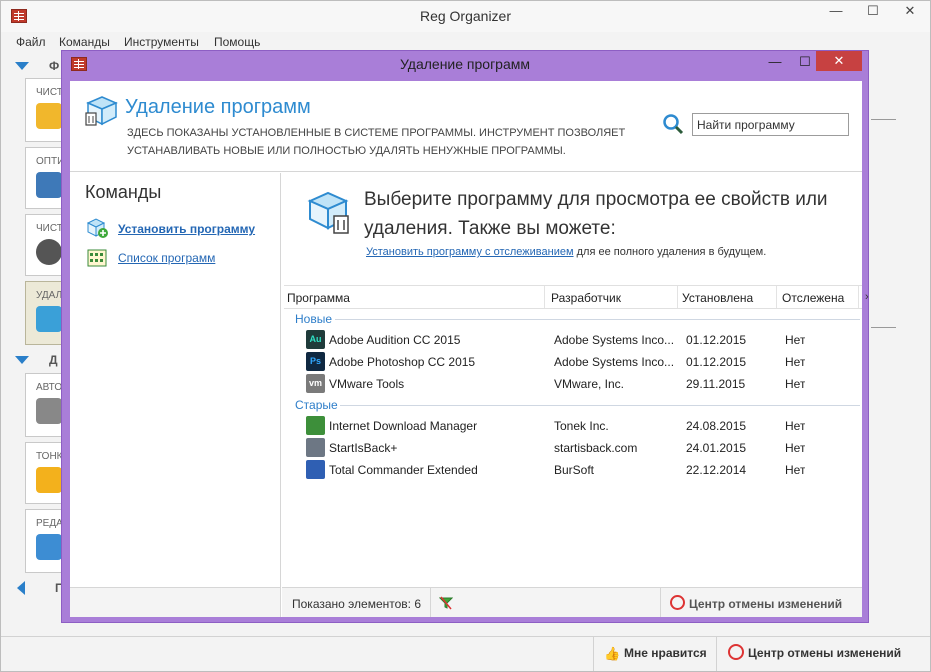 The width and height of the screenshot is (931, 672). I want to click on program-row: vm VMware Tools VMware, Inc. 29.11.2015 Нет, so click(573, 384).